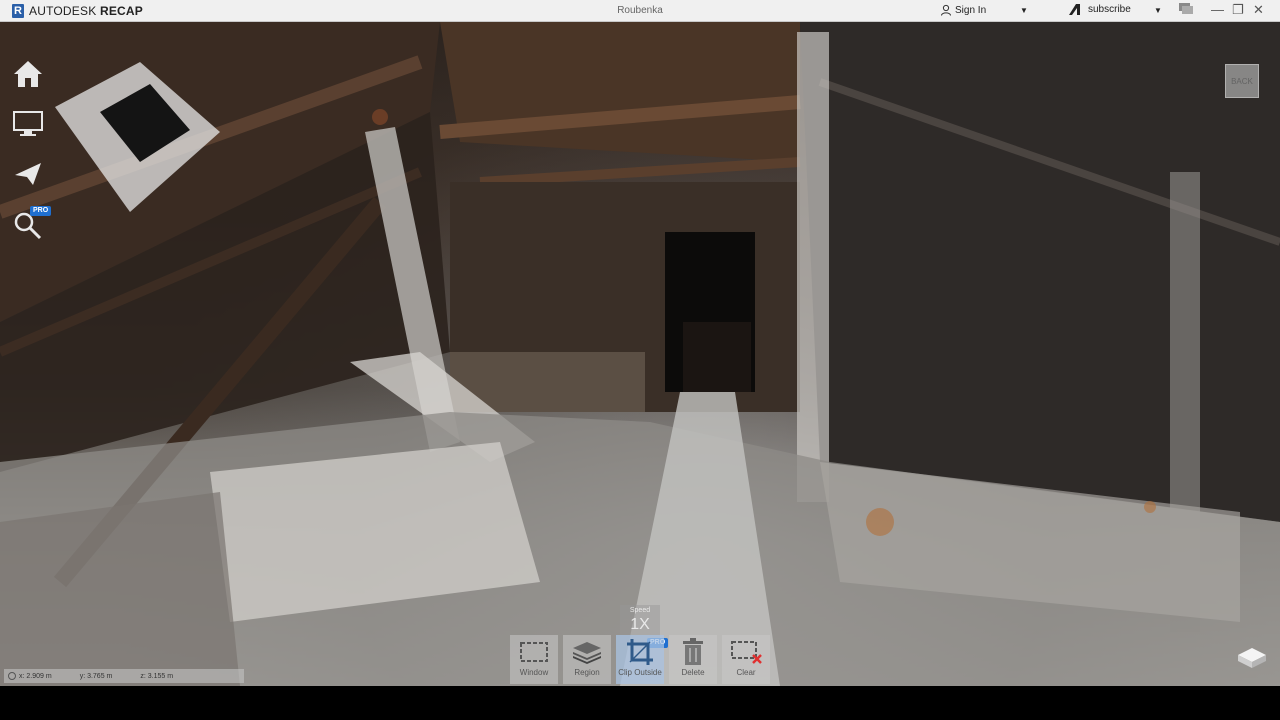 The image size is (1280, 720). I want to click on home-icon, so click(28, 74).